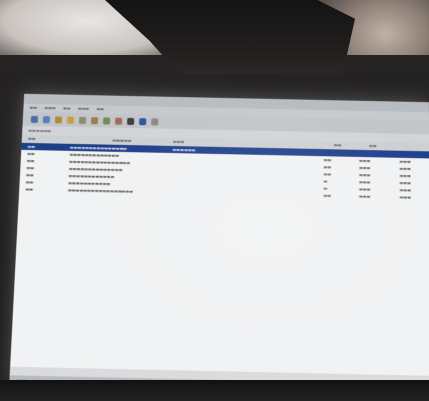  I want to click on forward-icon, so click(46, 119).